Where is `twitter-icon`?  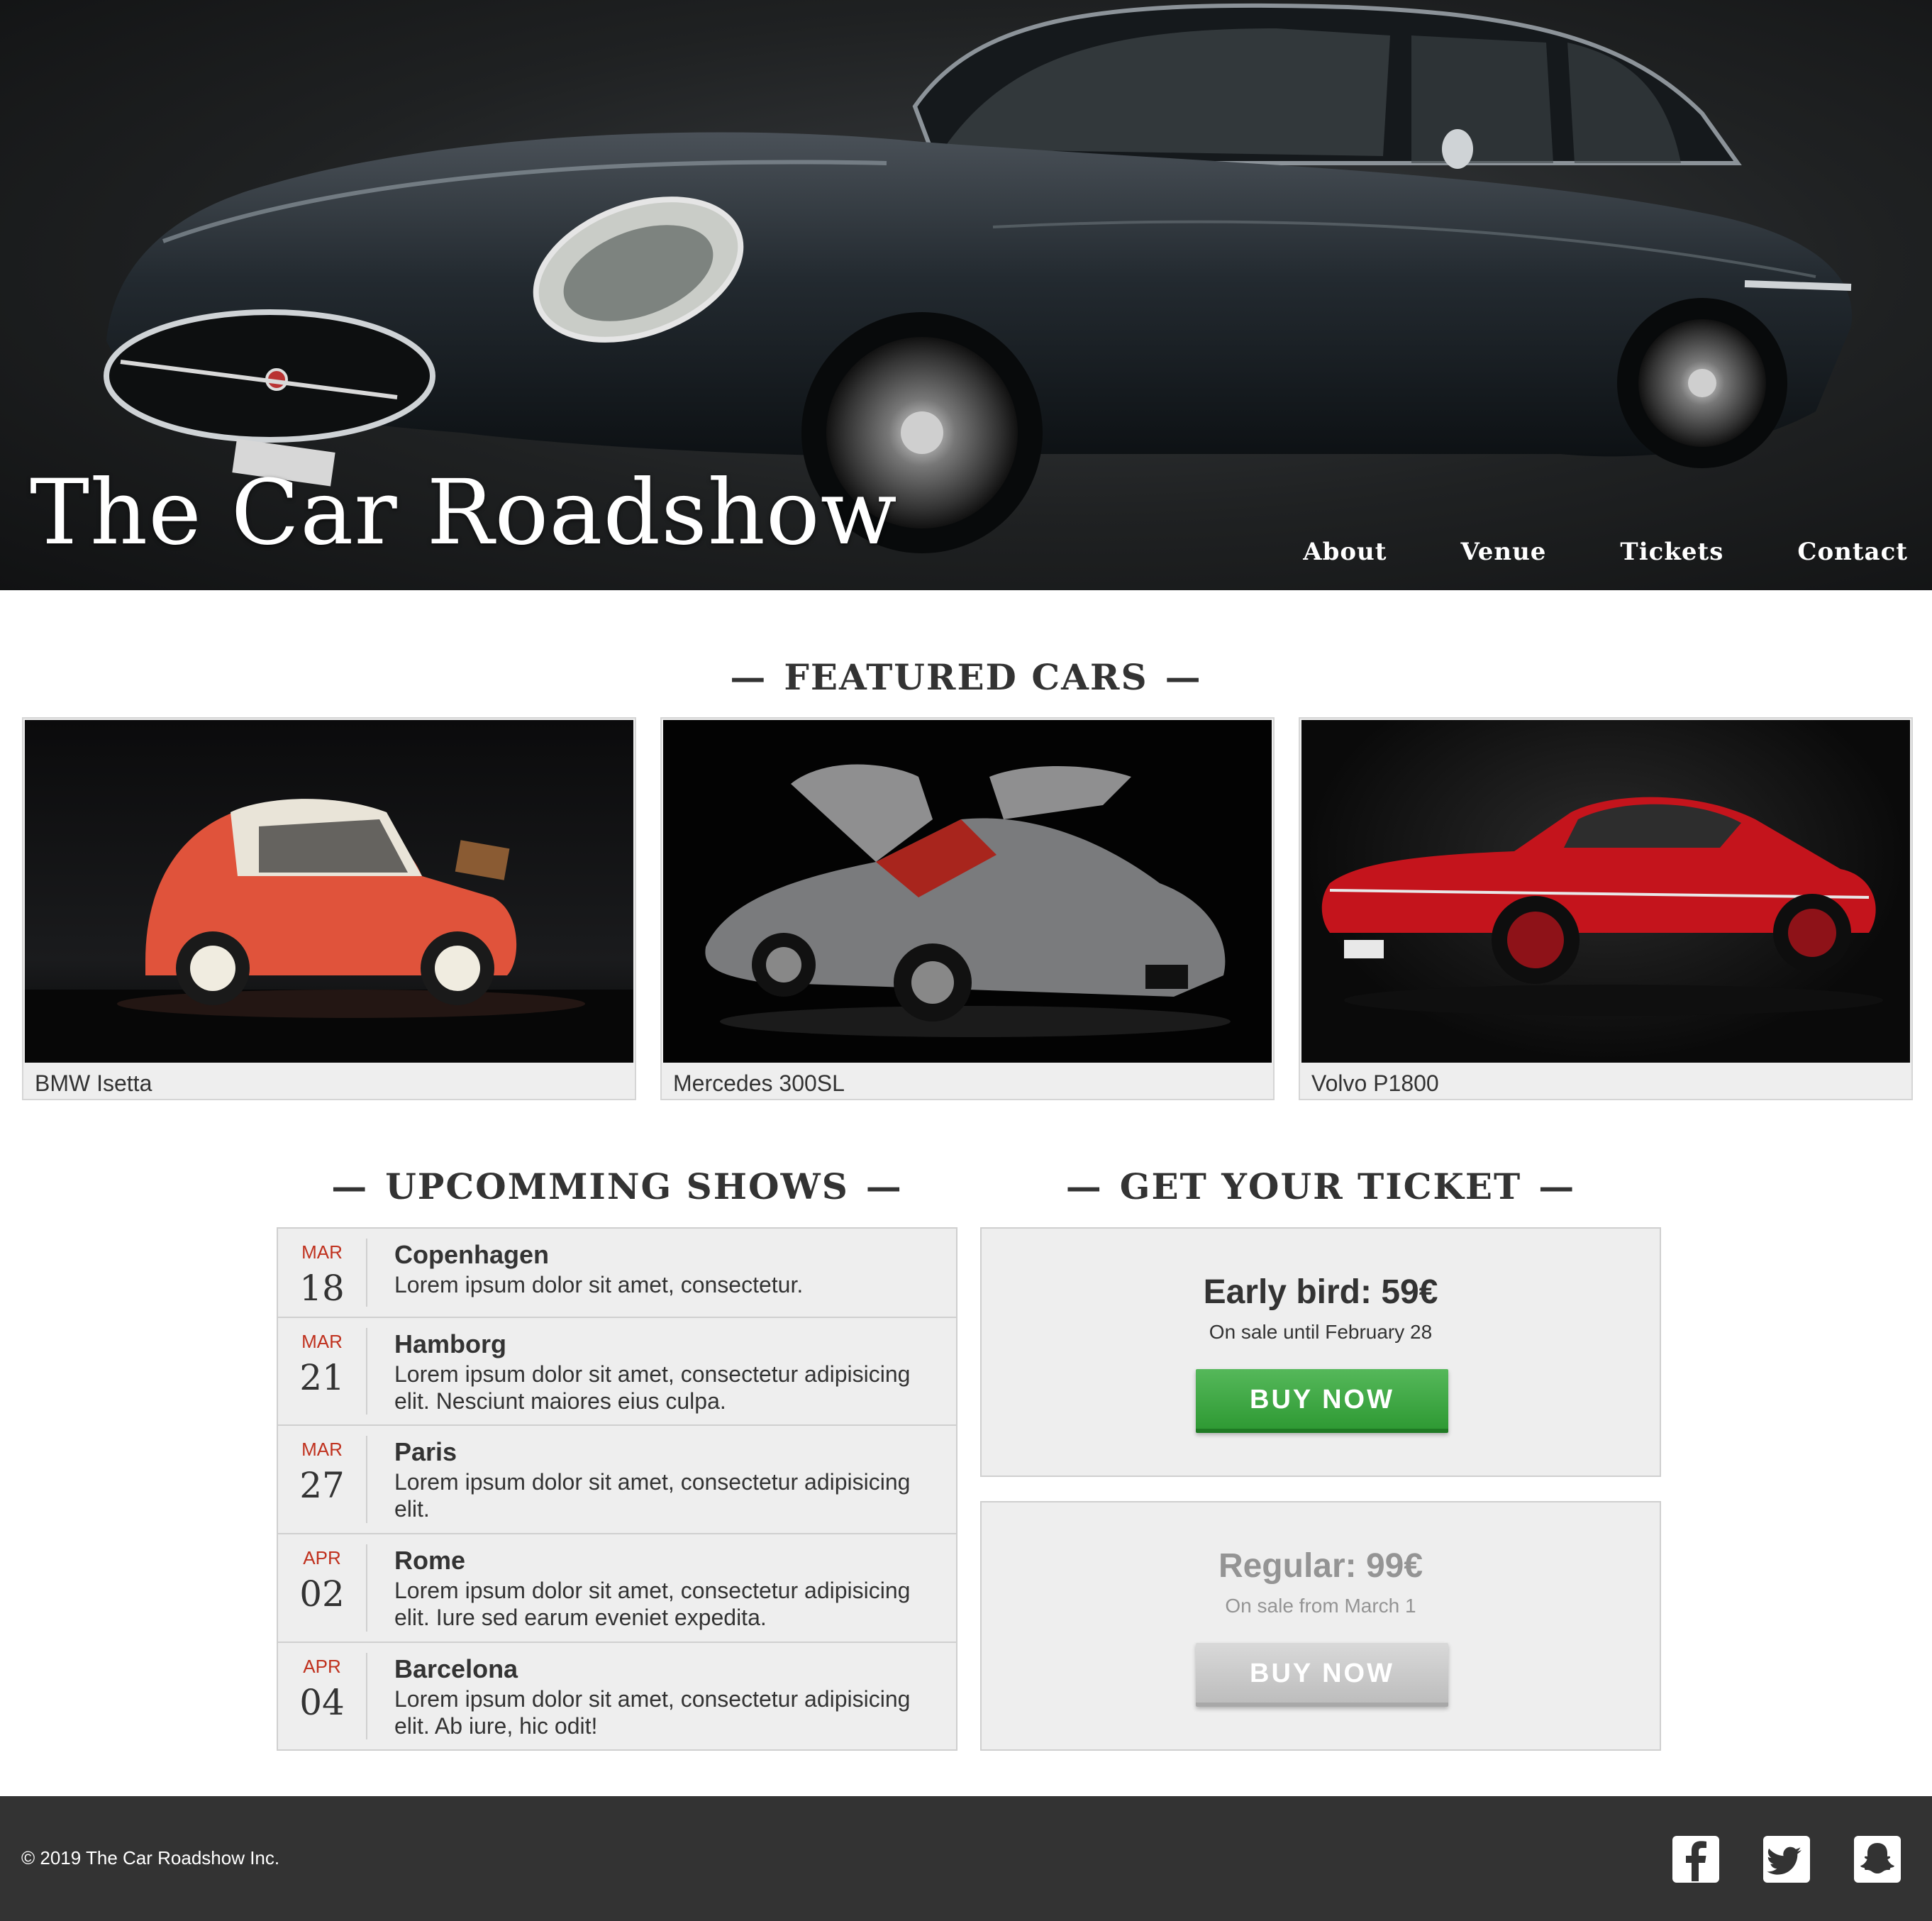
twitter-icon is located at coordinates (1786, 1860).